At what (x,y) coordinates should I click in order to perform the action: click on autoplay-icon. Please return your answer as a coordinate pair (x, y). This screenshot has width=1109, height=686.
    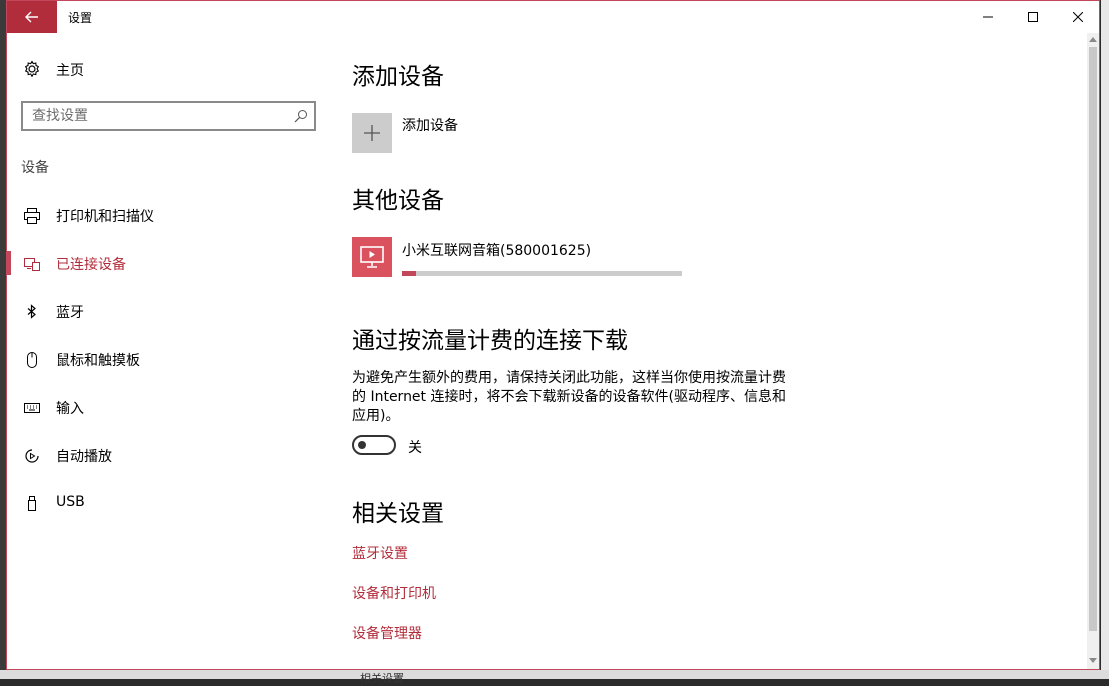
    Looking at the image, I should click on (32, 456).